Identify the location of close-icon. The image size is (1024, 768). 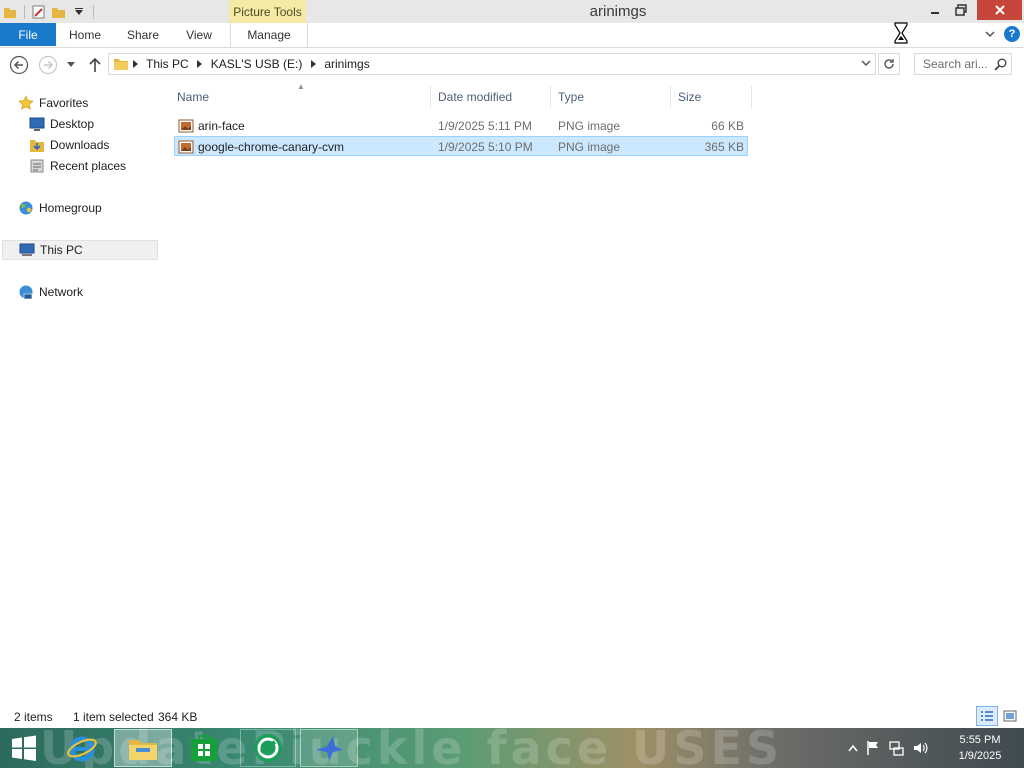
(999, 10).